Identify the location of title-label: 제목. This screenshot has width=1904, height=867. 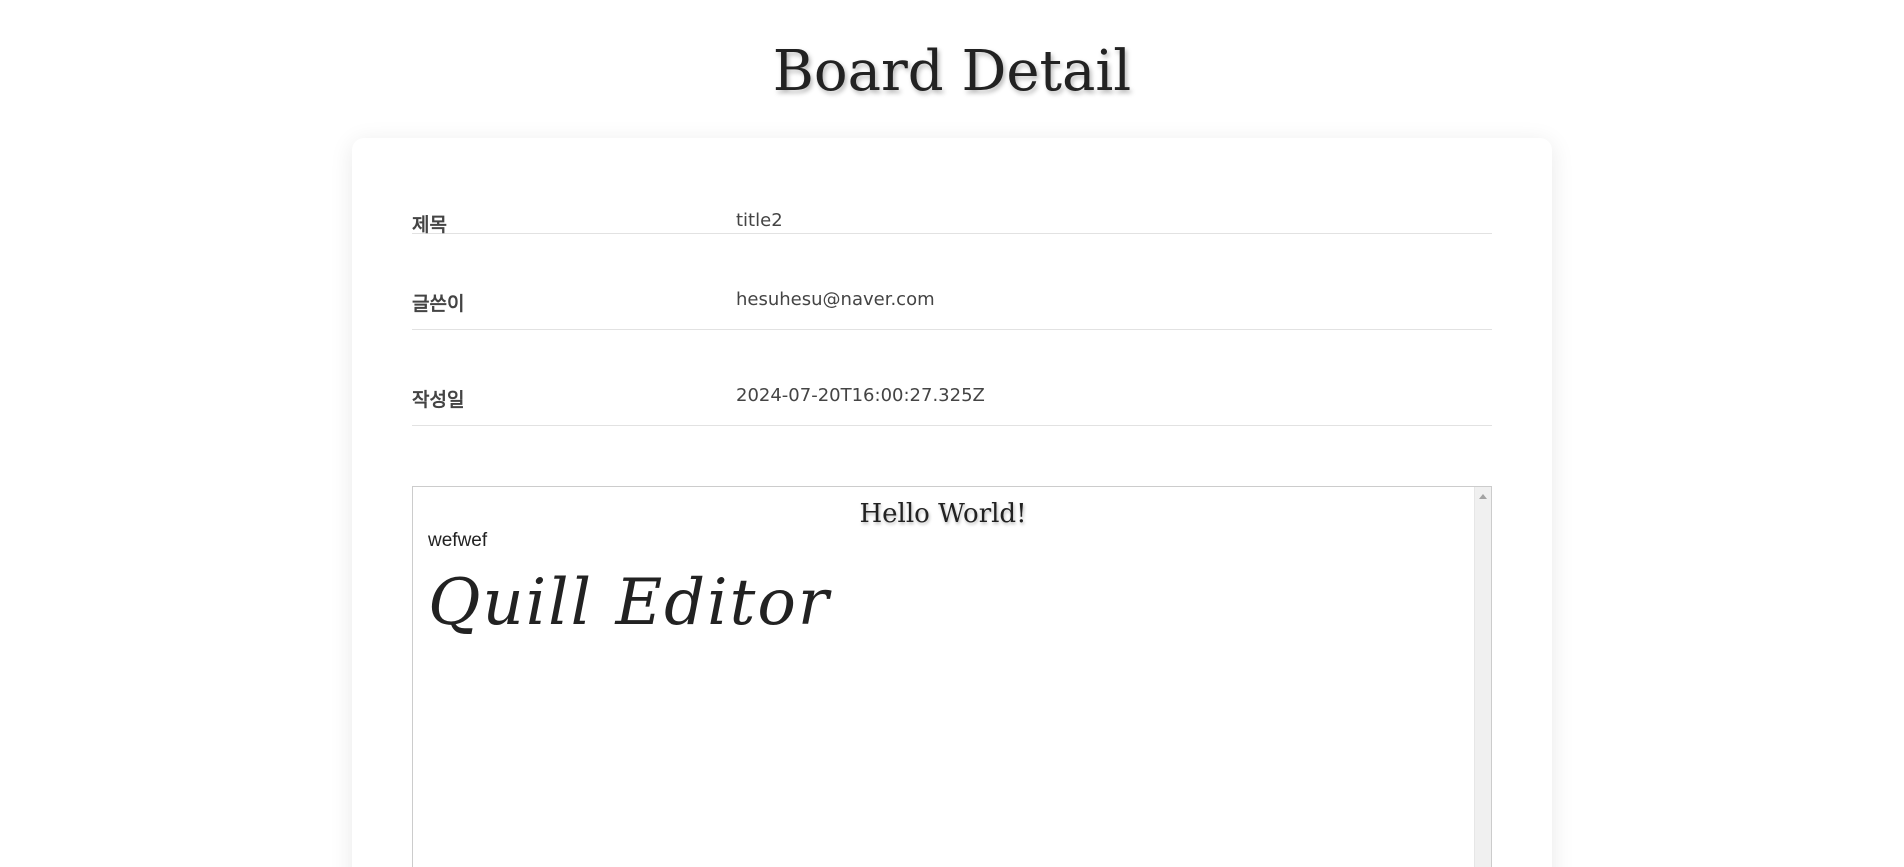
(429, 225).